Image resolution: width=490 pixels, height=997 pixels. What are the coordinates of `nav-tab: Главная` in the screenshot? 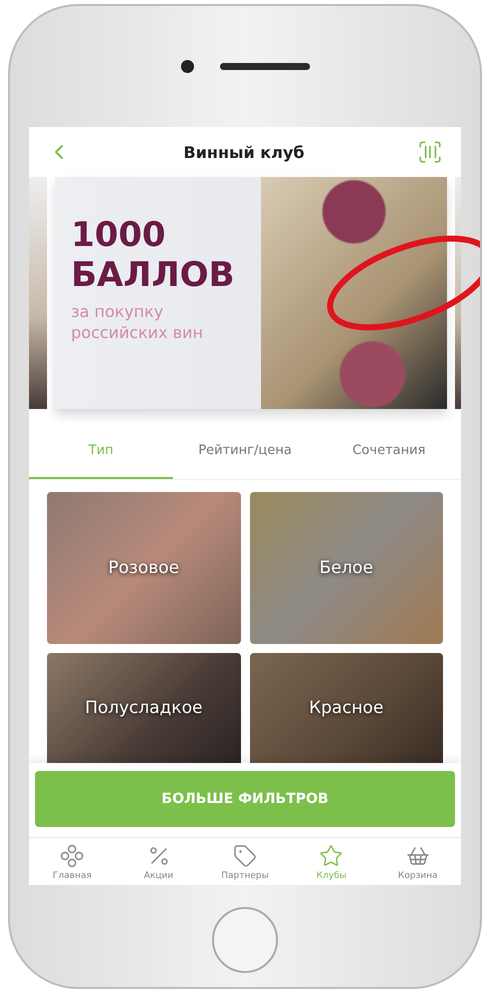 It's located at (72, 862).